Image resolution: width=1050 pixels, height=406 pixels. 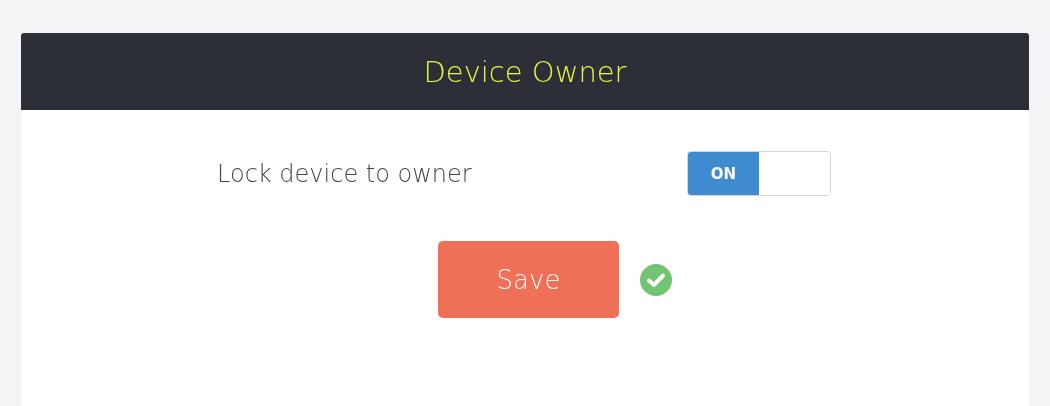 What do you see at coordinates (528, 279) in the screenshot?
I see `save-button: Save` at bounding box center [528, 279].